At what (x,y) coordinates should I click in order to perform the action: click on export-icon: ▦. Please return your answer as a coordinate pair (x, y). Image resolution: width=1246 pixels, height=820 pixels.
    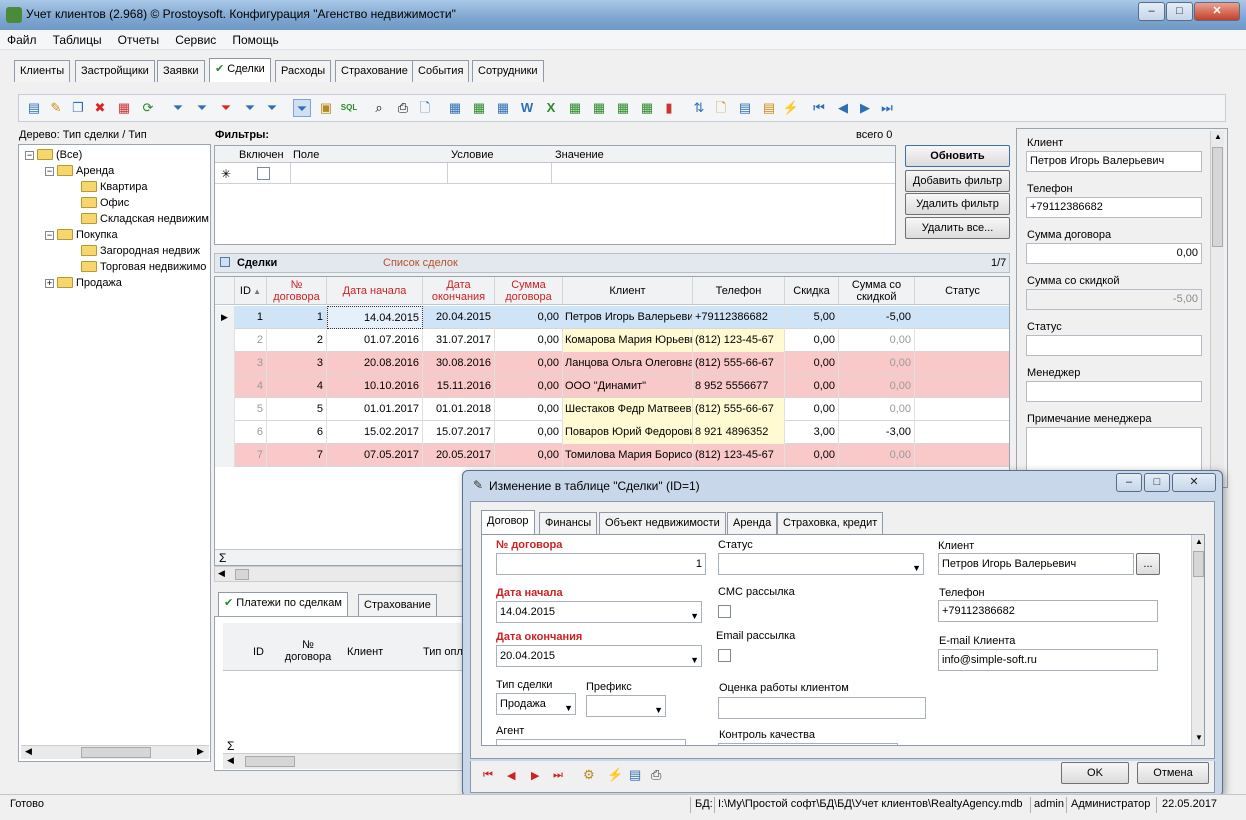
    Looking at the image, I should click on (455, 108).